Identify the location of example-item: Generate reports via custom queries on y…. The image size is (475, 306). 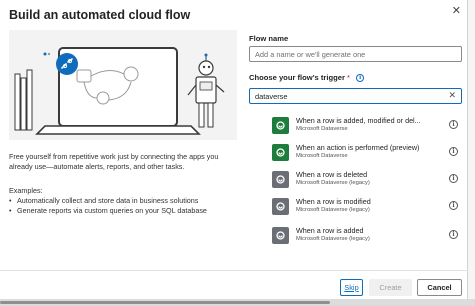
(129, 211).